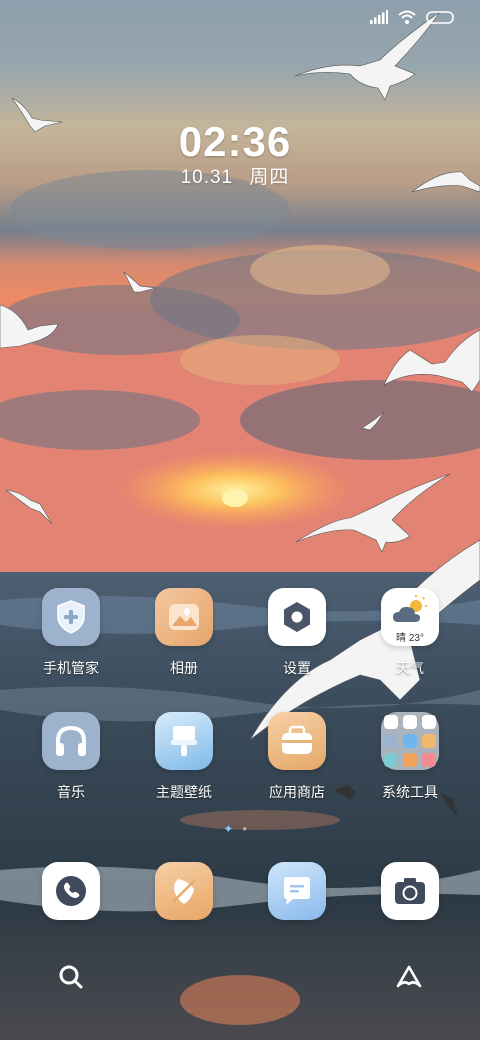 This screenshot has width=480, height=1040. I want to click on dock-phone, so click(71, 891).